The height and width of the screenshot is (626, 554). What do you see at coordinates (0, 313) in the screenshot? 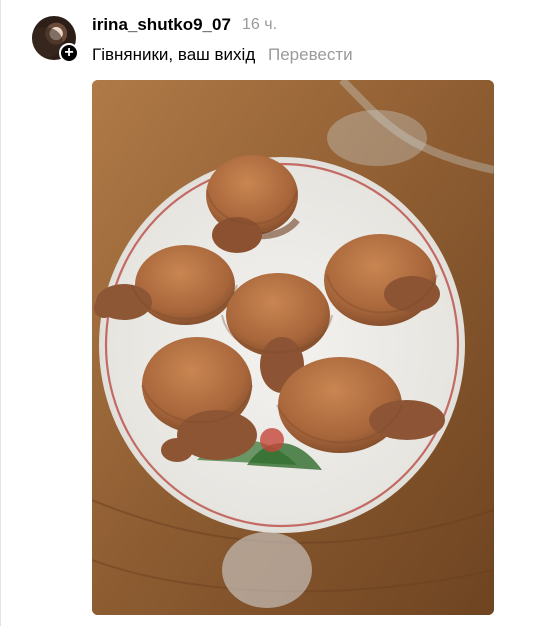
I see `panel-border` at bounding box center [0, 313].